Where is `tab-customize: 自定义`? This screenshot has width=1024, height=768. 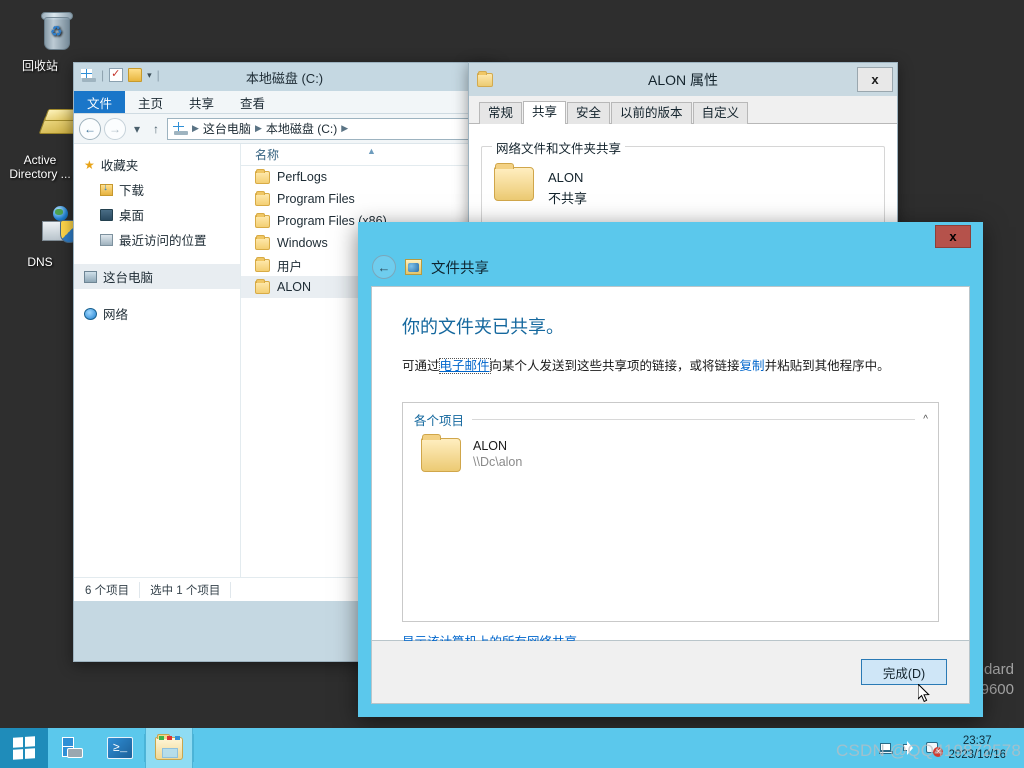
tab-customize: 自定义 is located at coordinates (720, 113).